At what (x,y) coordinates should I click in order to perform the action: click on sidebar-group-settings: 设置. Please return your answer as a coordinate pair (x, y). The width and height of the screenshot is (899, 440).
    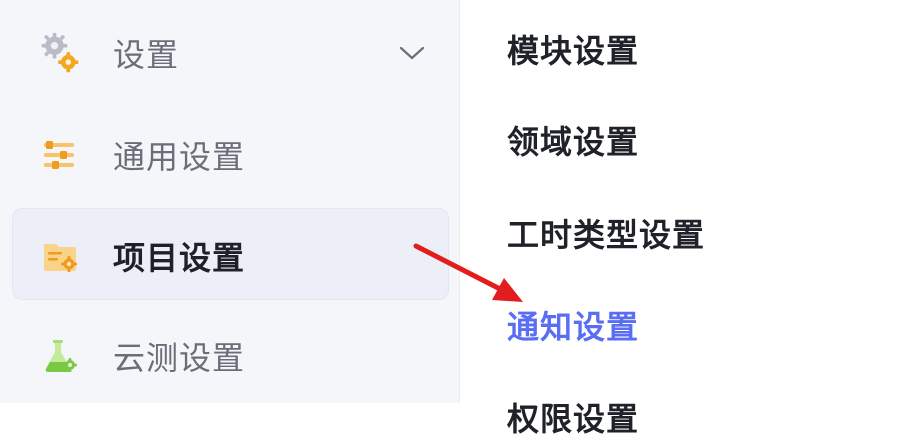
    Looking at the image, I should click on (230, 53).